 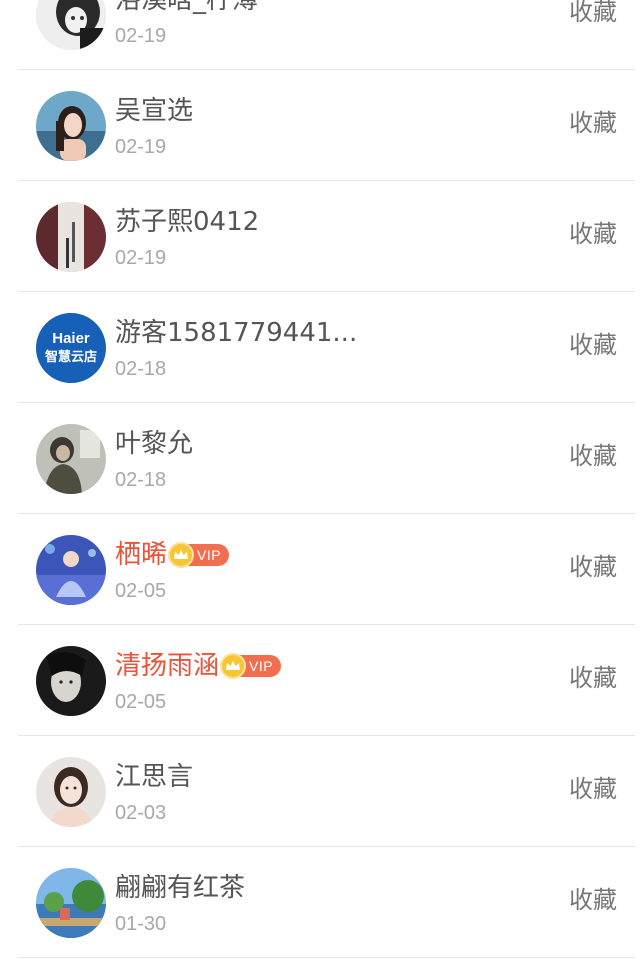 What do you see at coordinates (141, 924) in the screenshot?
I see `date-label: 01-30` at bounding box center [141, 924].